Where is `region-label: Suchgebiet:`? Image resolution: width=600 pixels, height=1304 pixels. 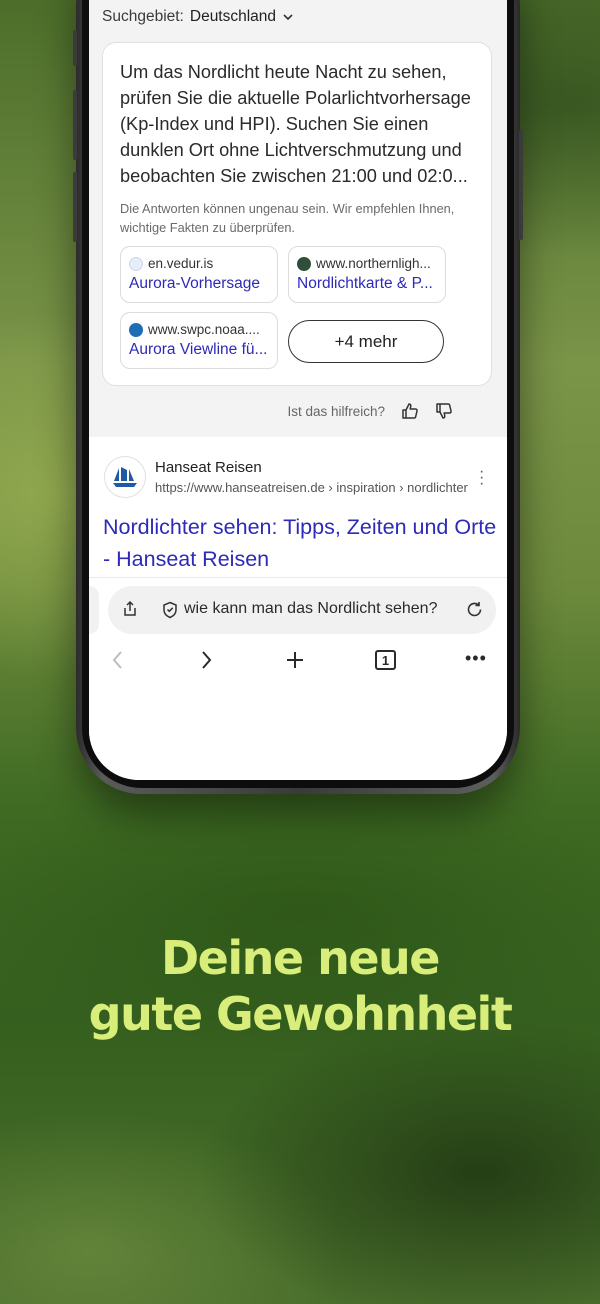 region-label: Suchgebiet: is located at coordinates (143, 16).